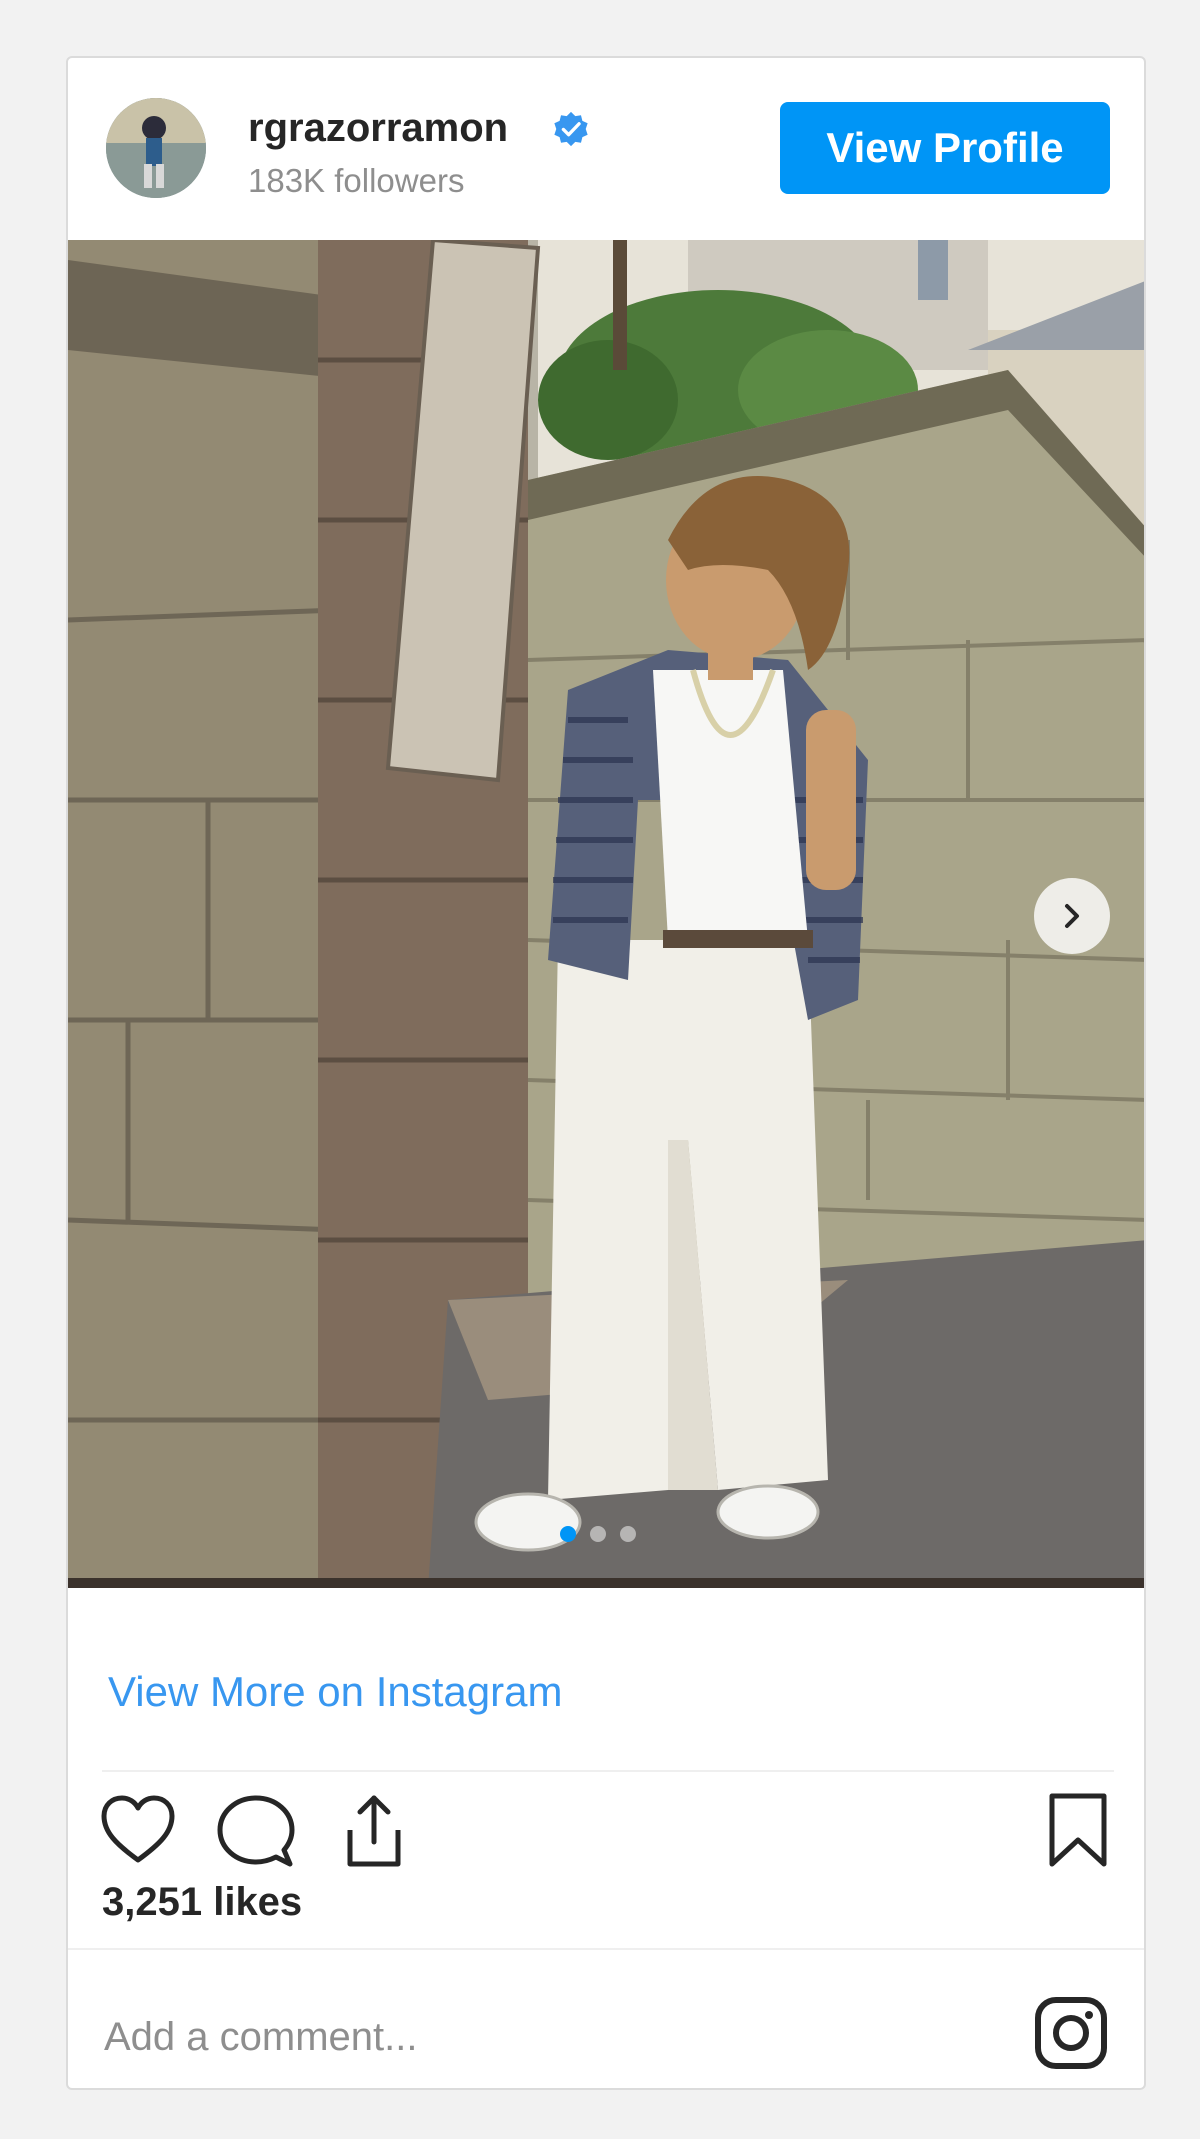 The image size is (1200, 2139). I want to click on carousel-dot-active, so click(568, 1534).